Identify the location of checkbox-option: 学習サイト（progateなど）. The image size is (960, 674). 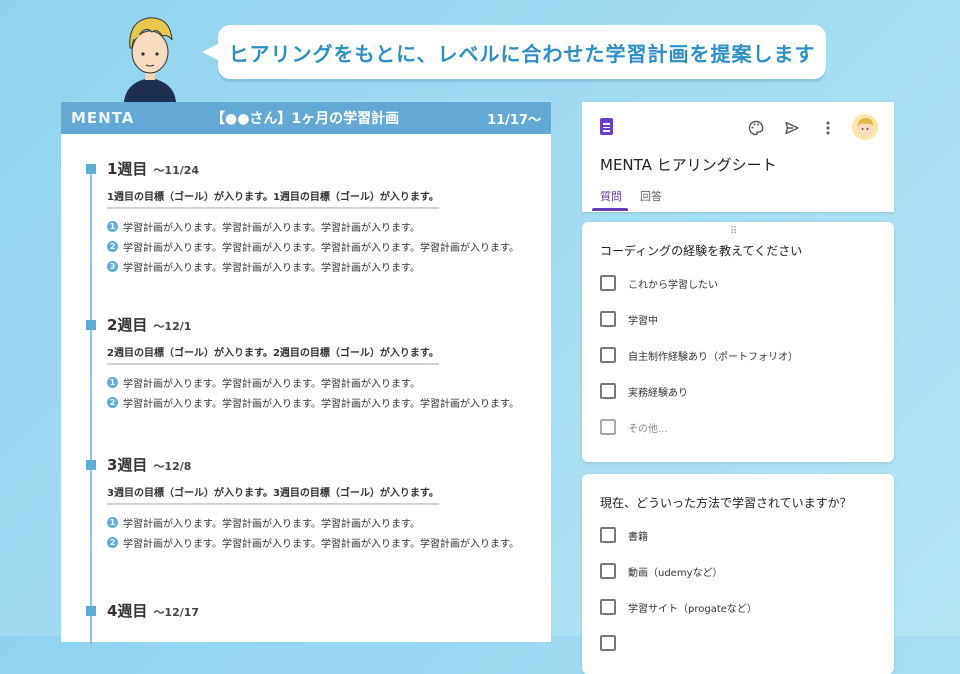
(678, 607).